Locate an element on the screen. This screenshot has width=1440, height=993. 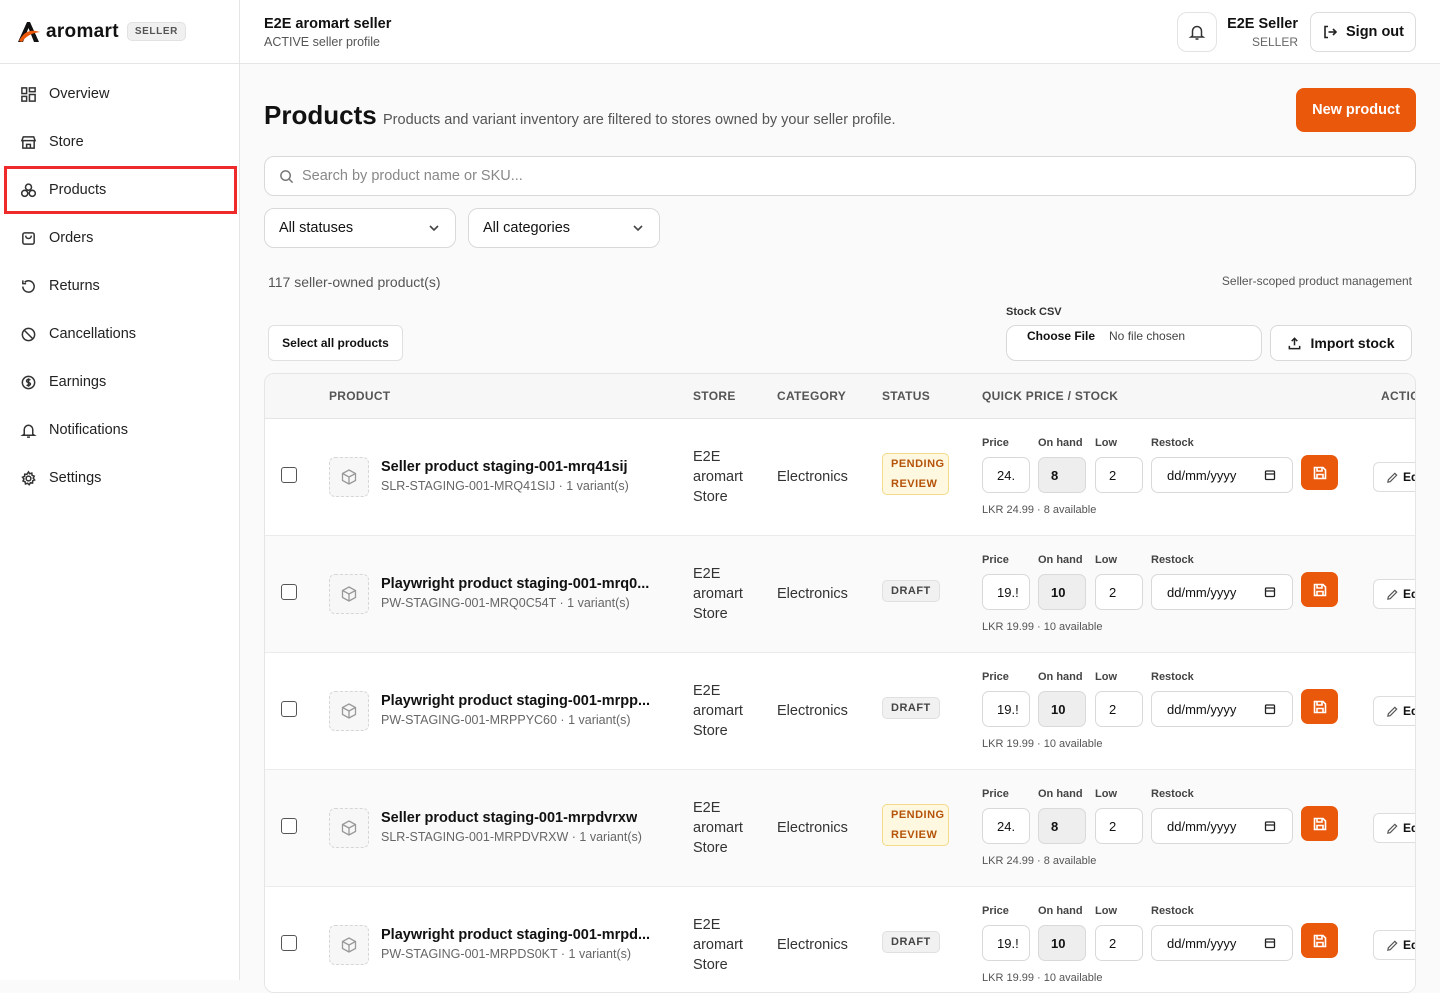
chevron-down-icon is located at coordinates (434, 228).